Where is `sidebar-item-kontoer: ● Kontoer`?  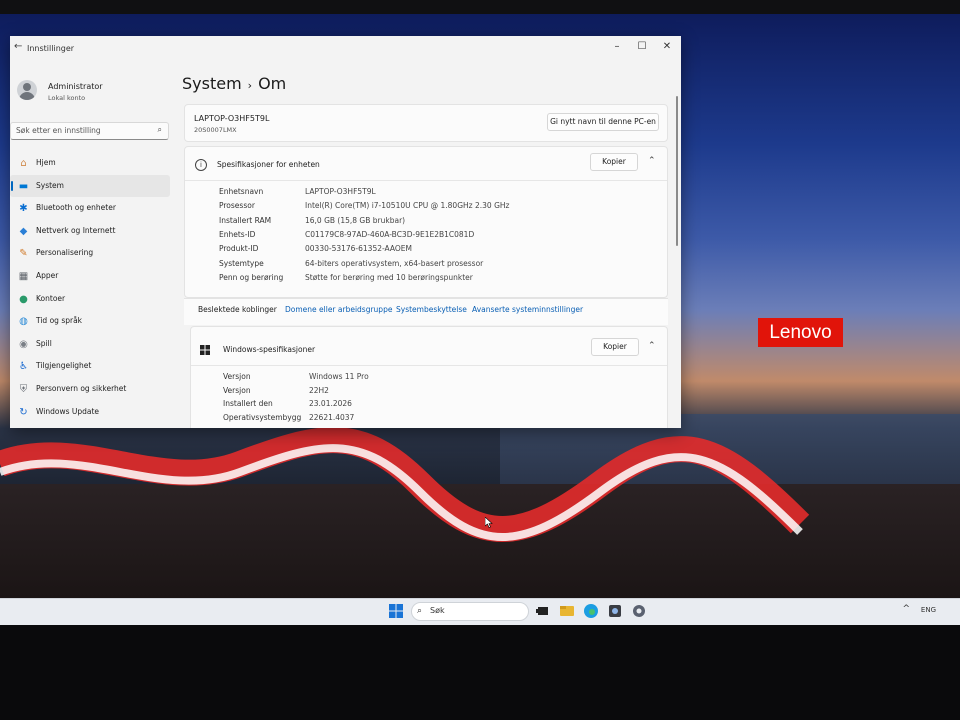 sidebar-item-kontoer: ● Kontoer is located at coordinates (90, 299).